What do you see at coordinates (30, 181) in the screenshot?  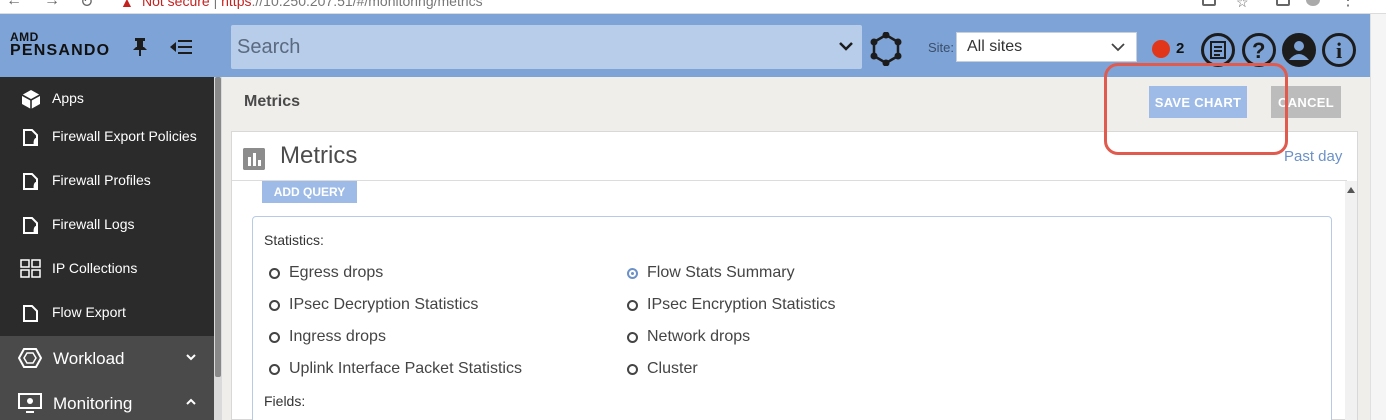 I see `firewall-profile-icon` at bounding box center [30, 181].